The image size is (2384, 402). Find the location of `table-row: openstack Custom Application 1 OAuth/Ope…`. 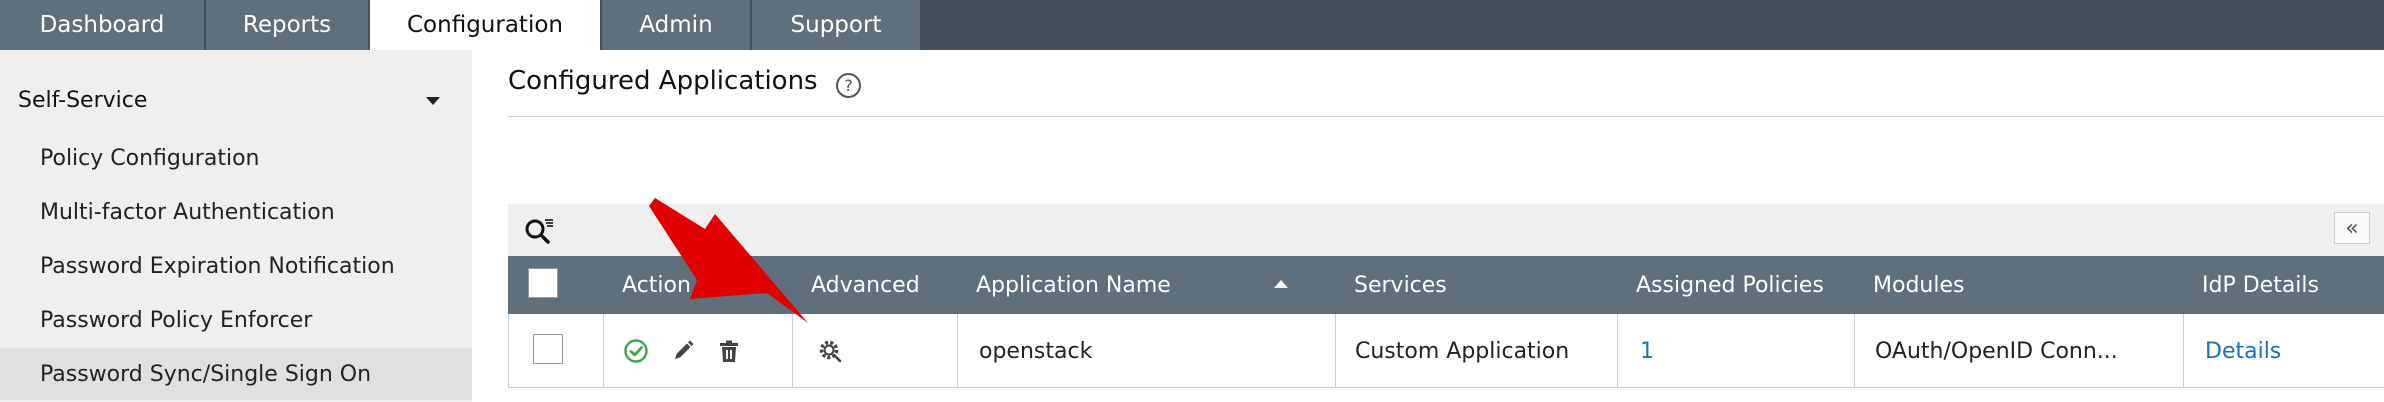

table-row: openstack Custom Application 1 OAuth/Ope… is located at coordinates (1446, 351).